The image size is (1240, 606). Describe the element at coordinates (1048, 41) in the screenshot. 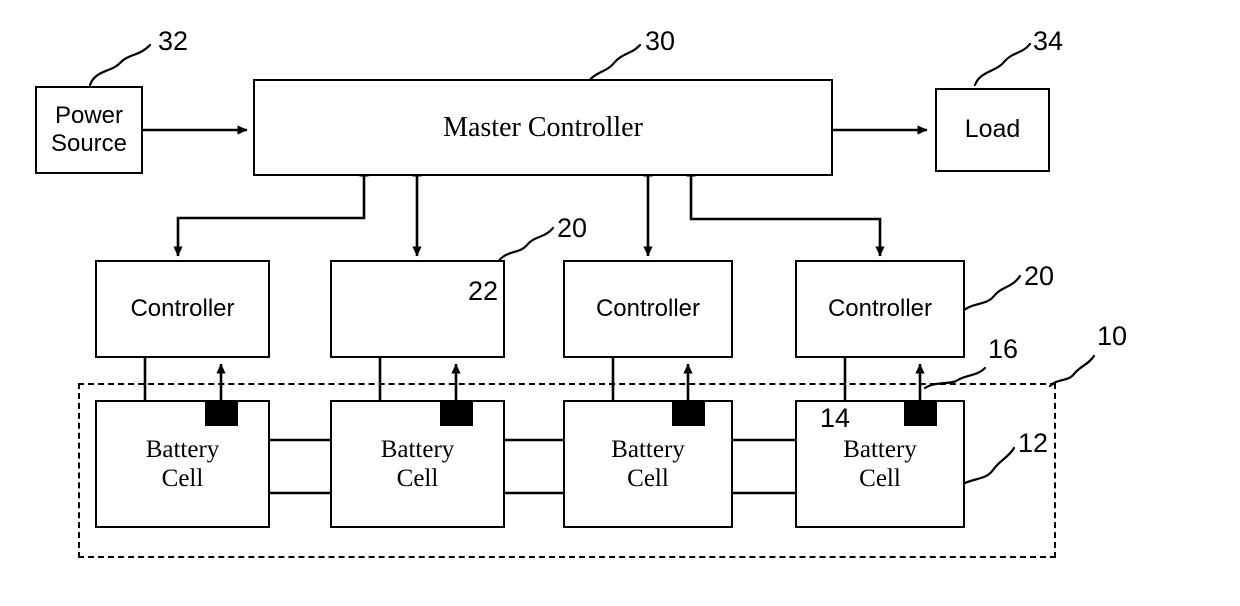

I see `reference-numeral-34: 34` at that location.